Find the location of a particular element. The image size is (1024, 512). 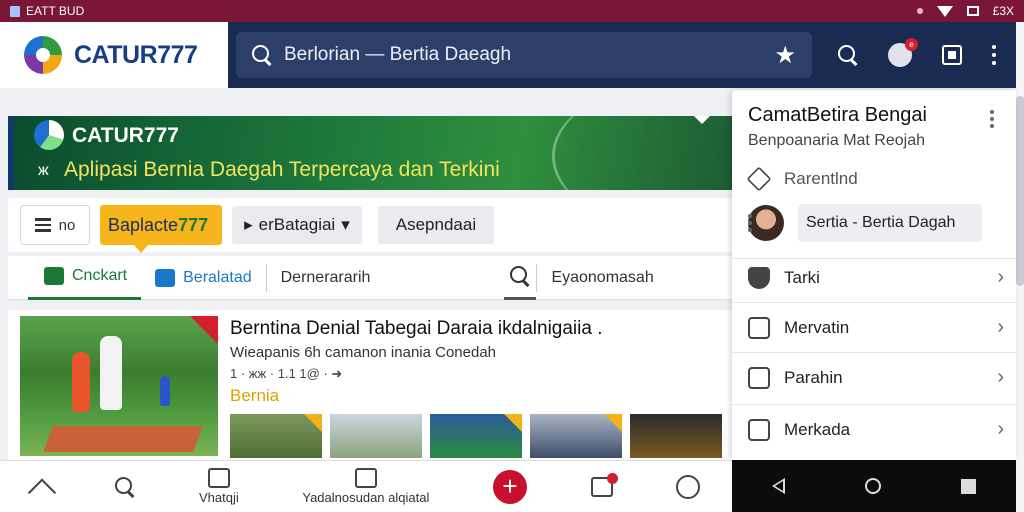

select-label: erBatagiai is located at coordinates (297, 224).